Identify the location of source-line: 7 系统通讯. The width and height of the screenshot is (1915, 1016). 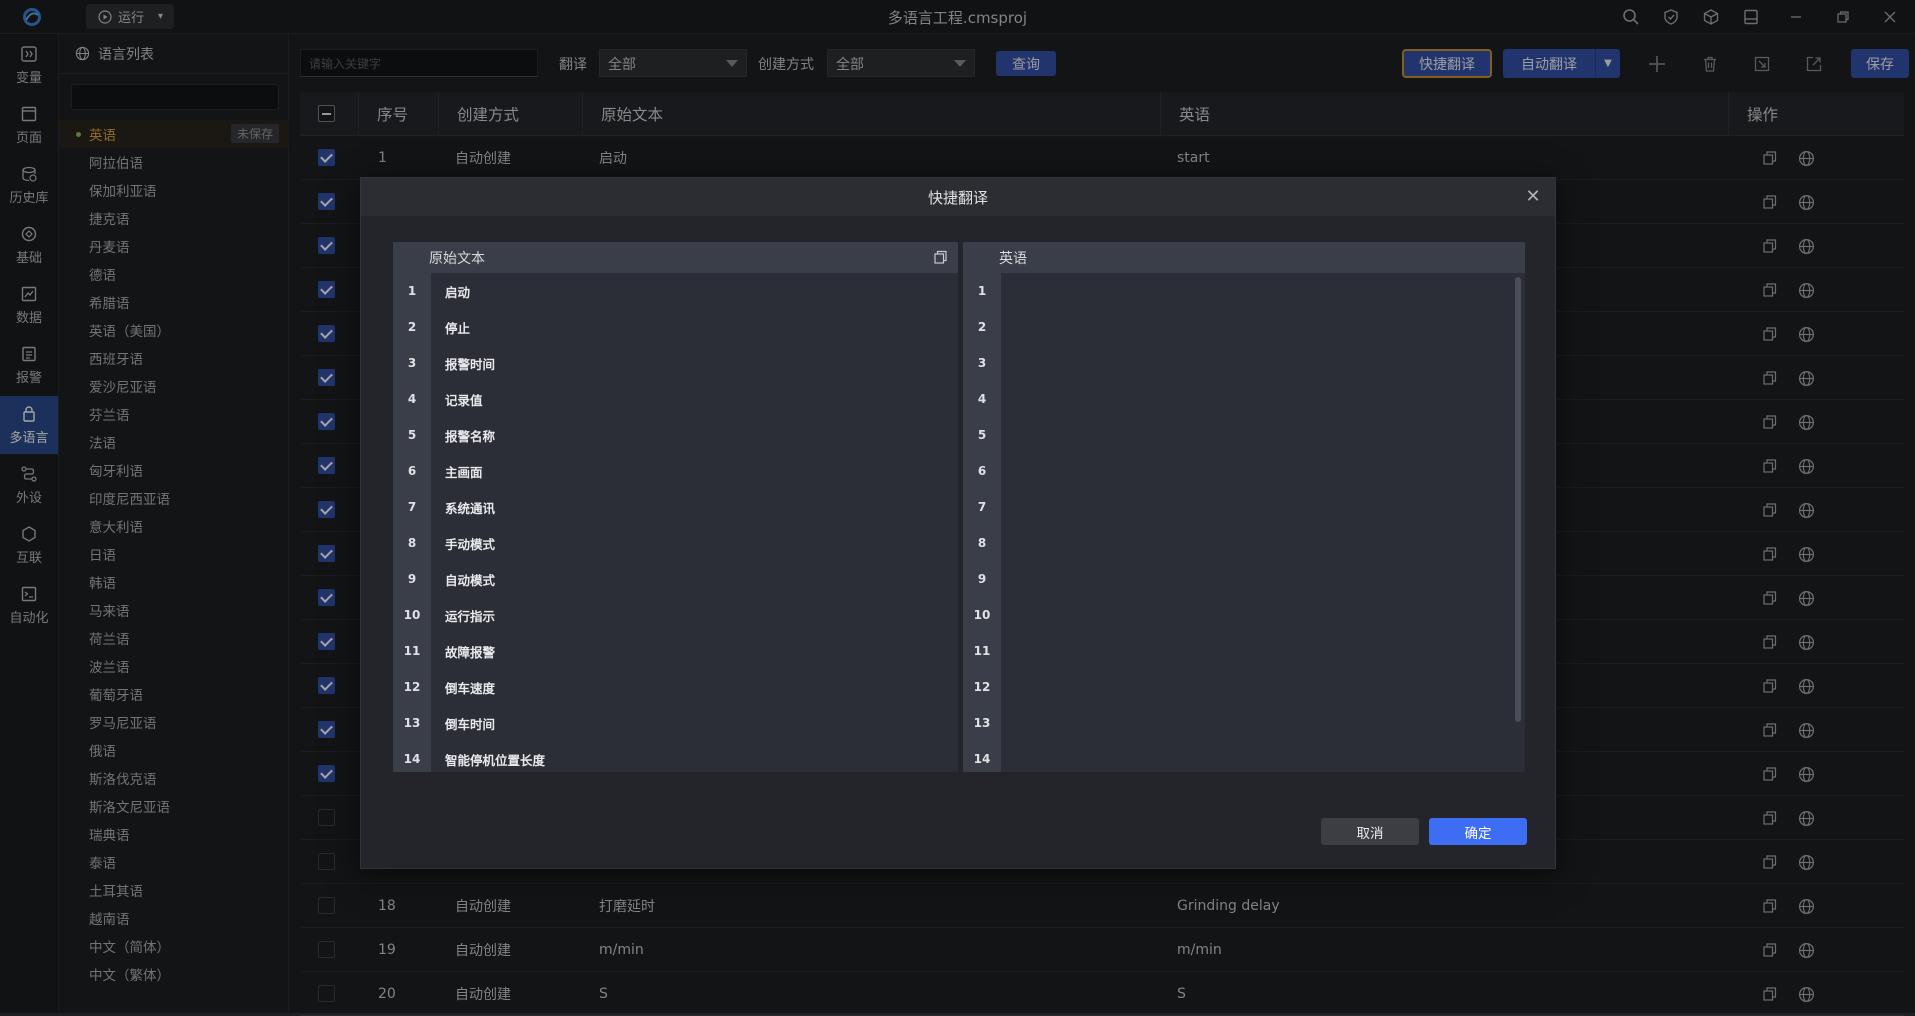
(675, 507).